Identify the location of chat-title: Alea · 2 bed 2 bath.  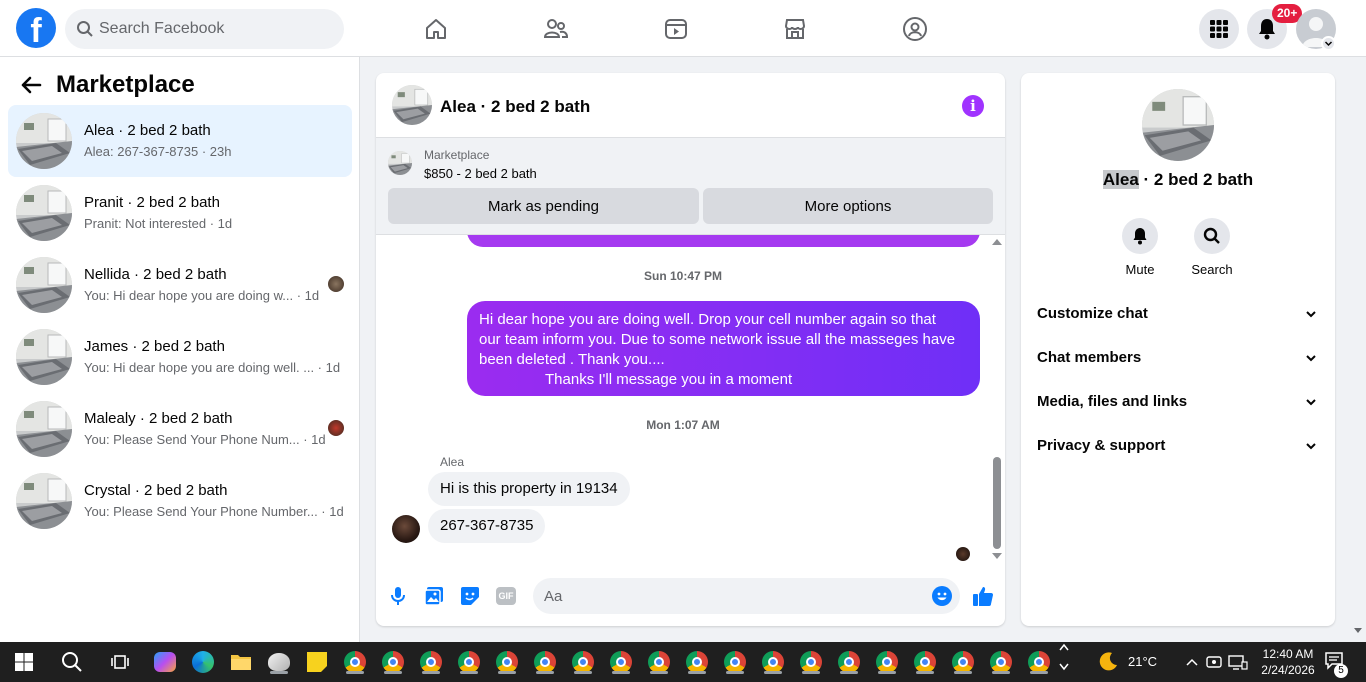
(515, 107).